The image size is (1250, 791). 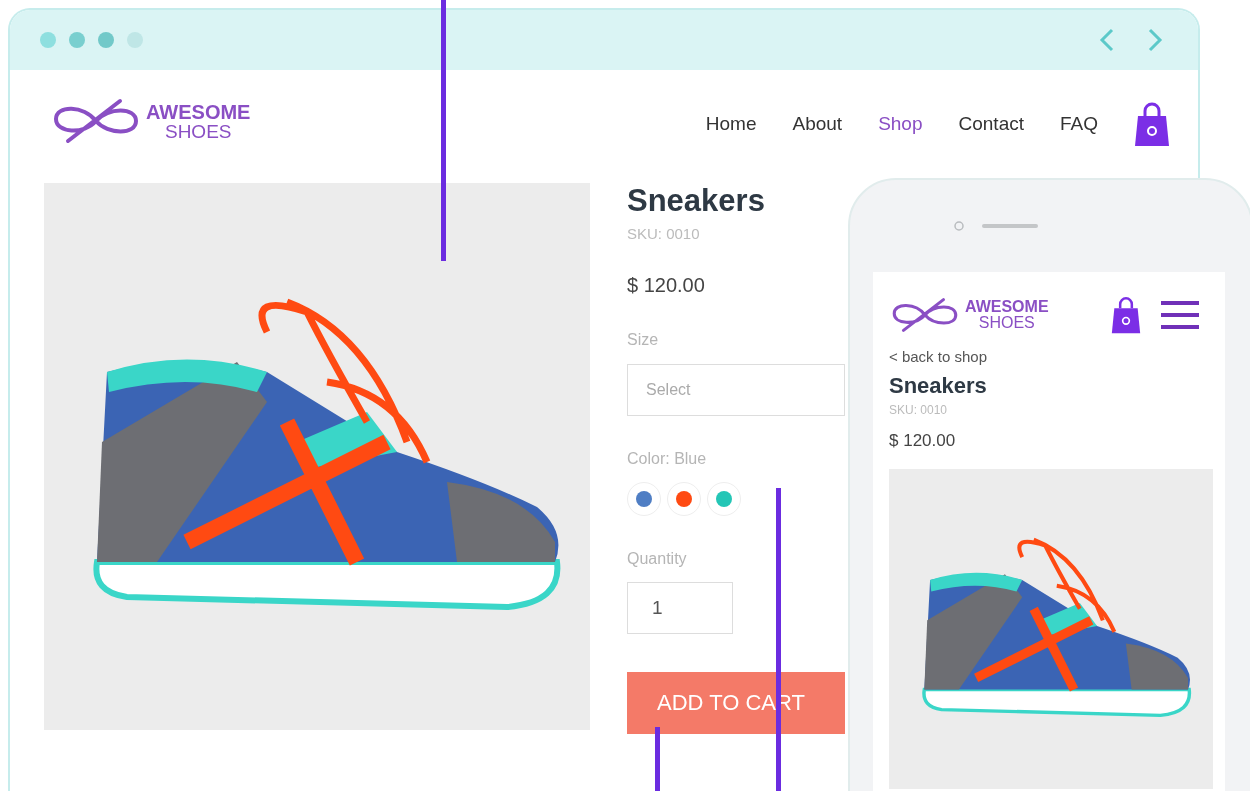 What do you see at coordinates (667, 459) in the screenshot?
I see `field-label: Color: Blue` at bounding box center [667, 459].